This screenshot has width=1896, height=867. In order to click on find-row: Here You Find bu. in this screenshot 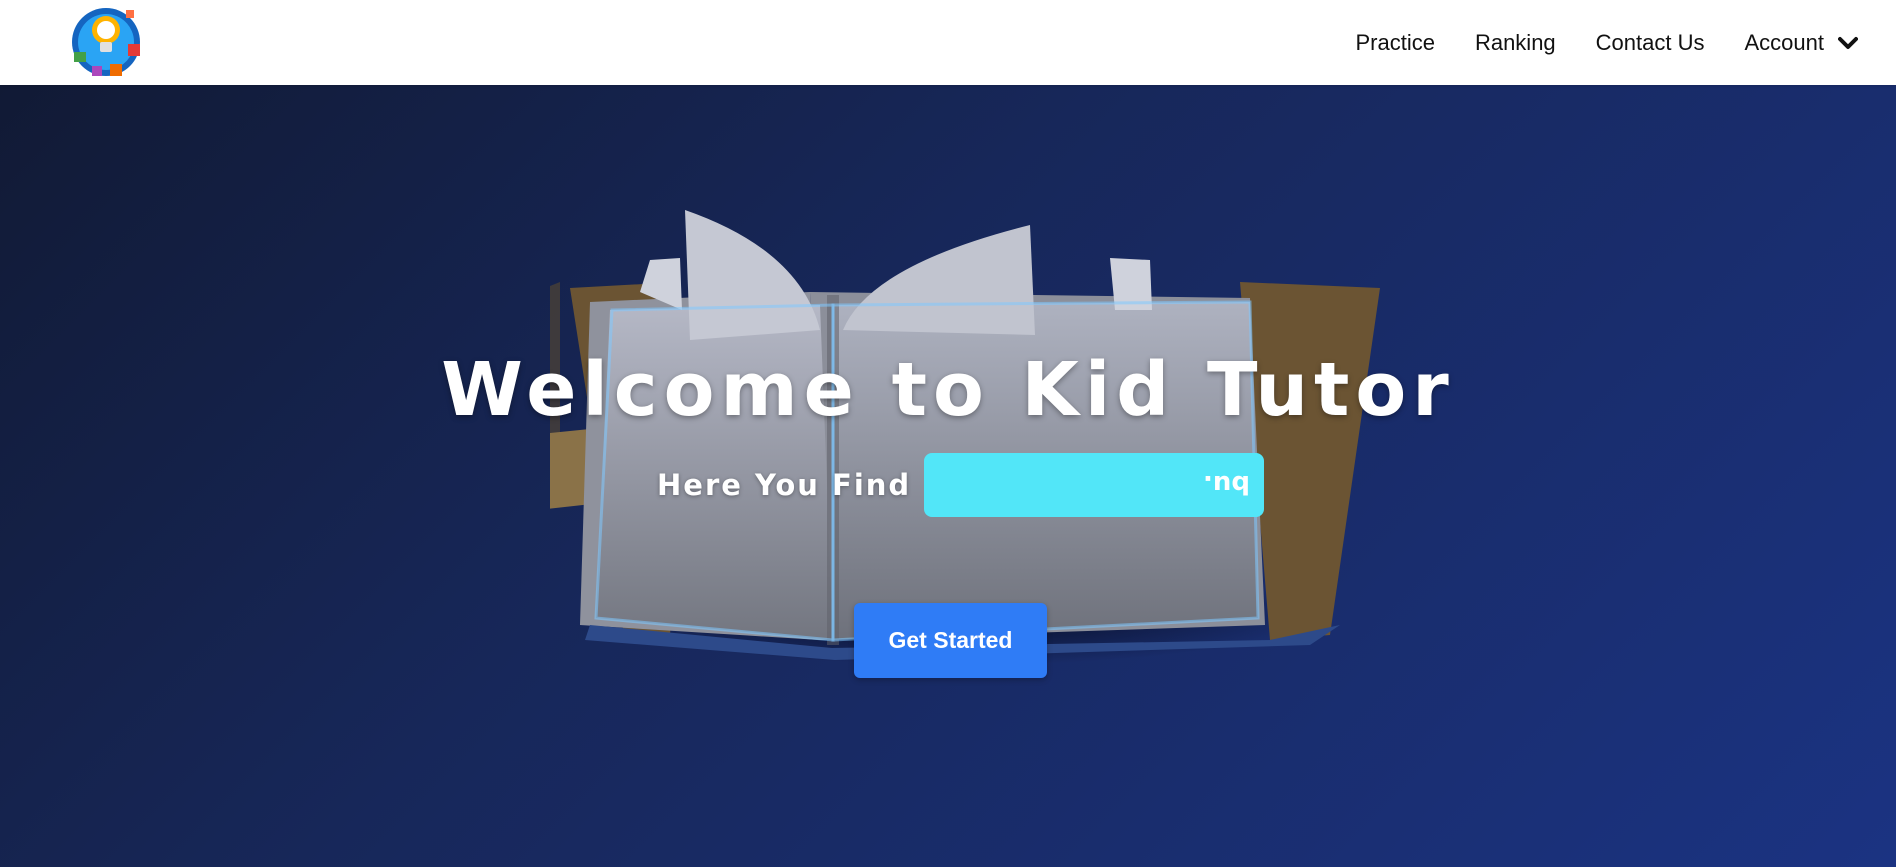, I will do `click(961, 485)`.